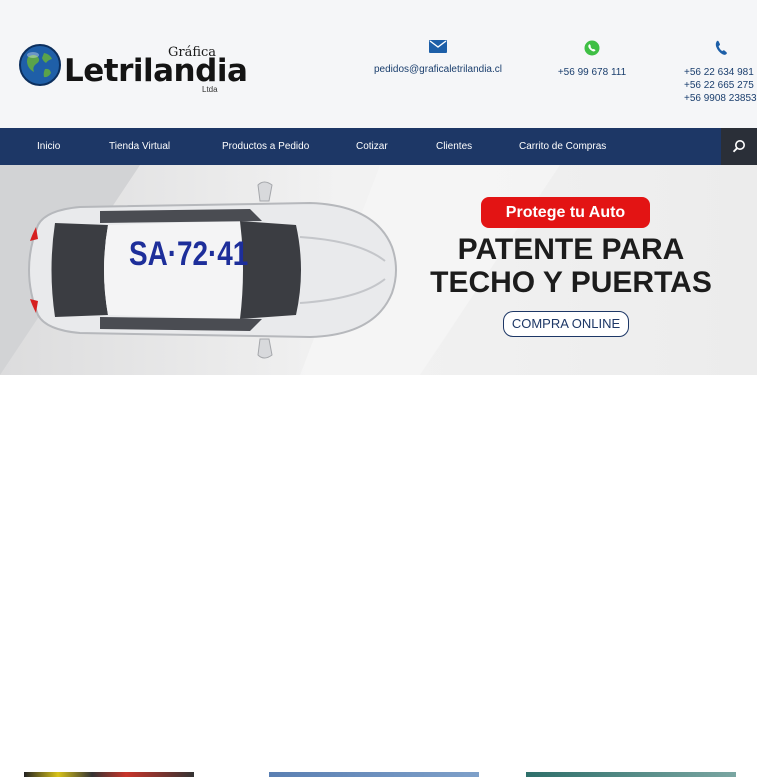  What do you see at coordinates (721, 47) in the screenshot?
I see `phone-icon` at bounding box center [721, 47].